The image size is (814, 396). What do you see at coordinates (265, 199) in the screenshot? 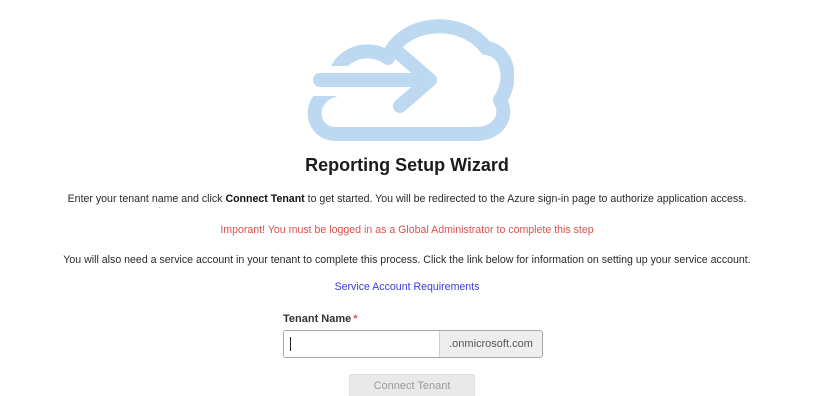
I see `intro-text-bold: Connect Tenant` at bounding box center [265, 199].